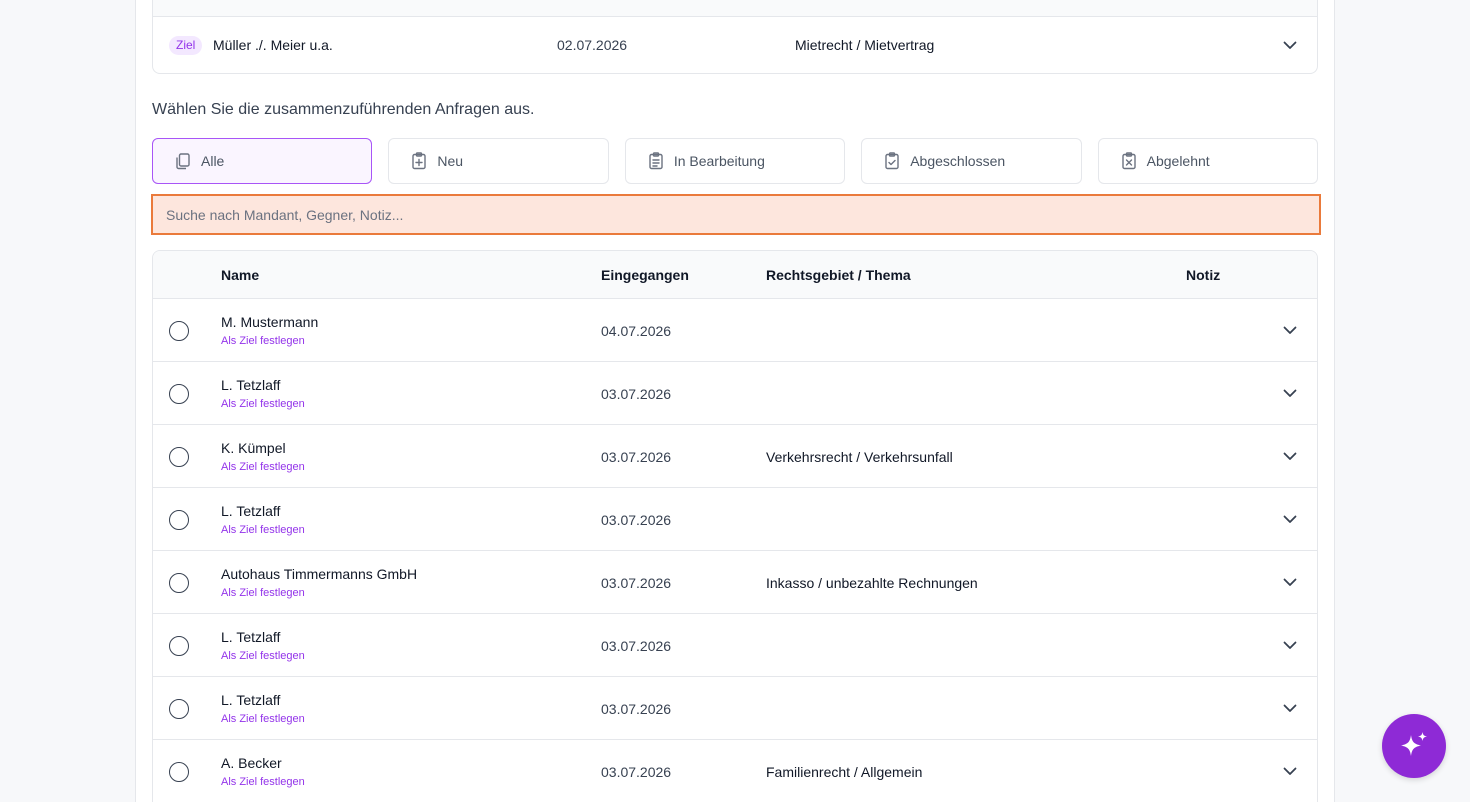 The width and height of the screenshot is (1470, 802). Describe the element at coordinates (319, 574) in the screenshot. I see `row-name: Autohaus Timmermanns GmbH` at that location.